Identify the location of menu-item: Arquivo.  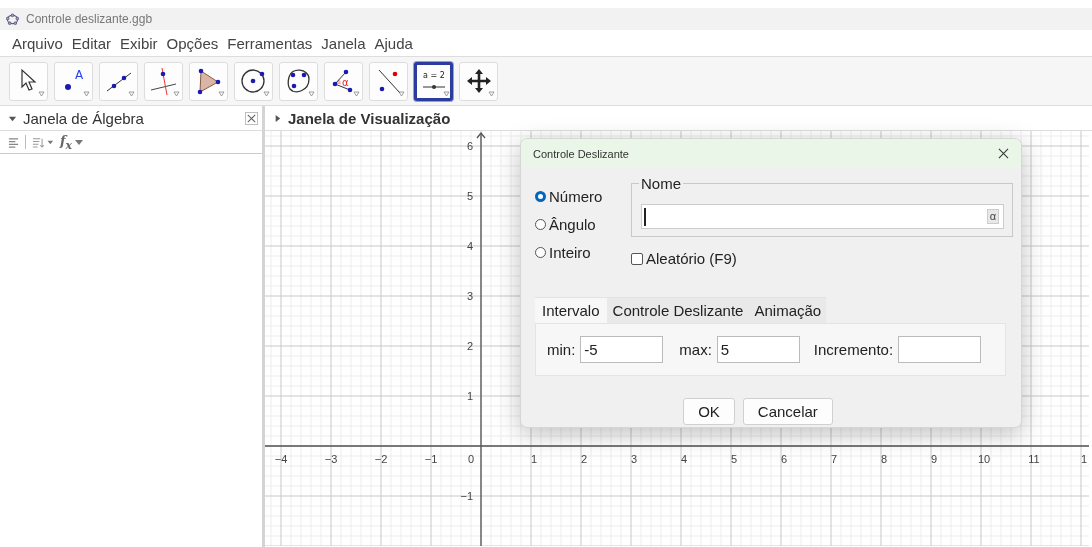
(37, 43).